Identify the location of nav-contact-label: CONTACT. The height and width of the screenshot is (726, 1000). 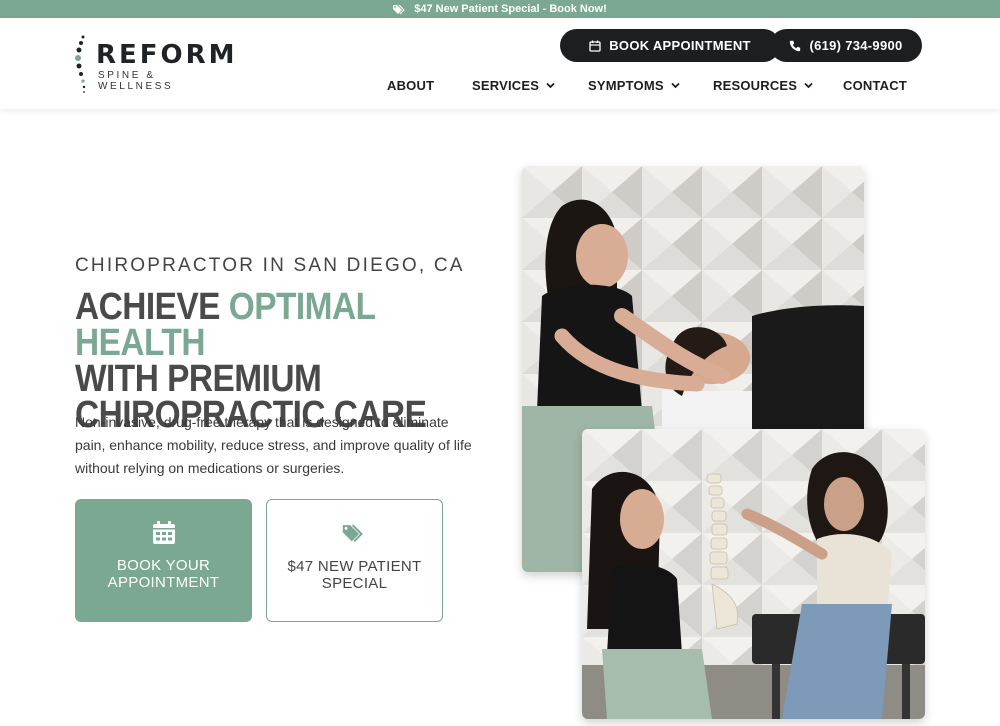
(875, 85).